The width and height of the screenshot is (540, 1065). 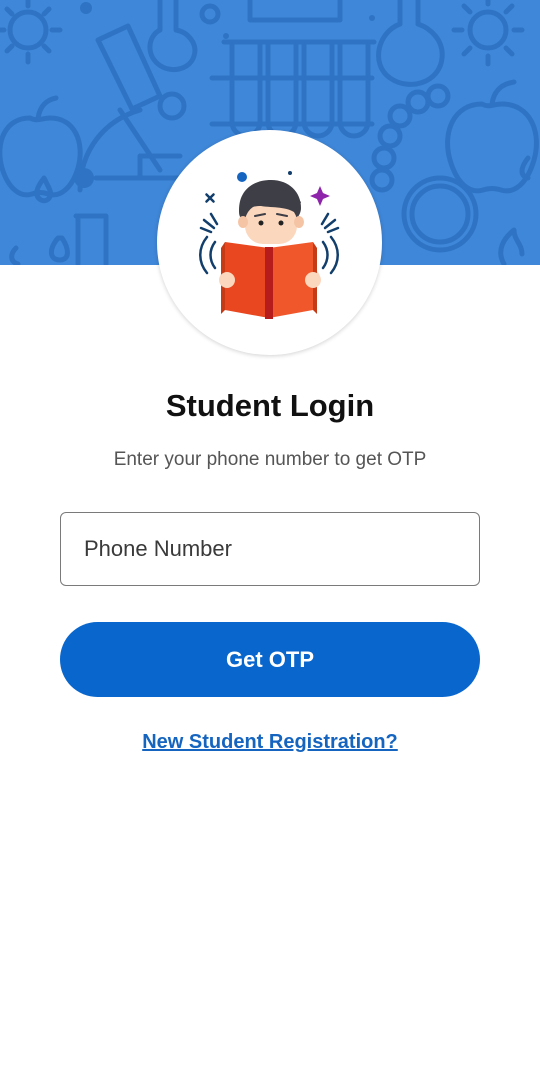 I want to click on page-title: Student Login, so click(x=270, y=405).